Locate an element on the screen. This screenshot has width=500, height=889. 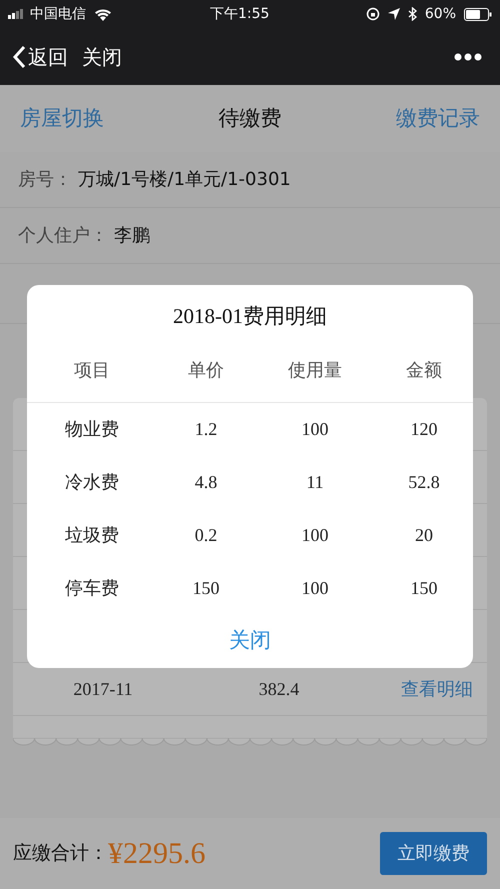
dialog-close-button: 关闭 is located at coordinates (250, 640).